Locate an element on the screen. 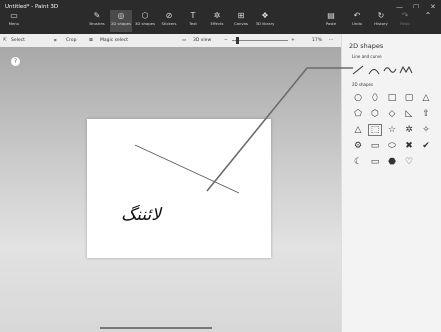 This screenshot has height=332, width=441. action-label: History is located at coordinates (381, 23).